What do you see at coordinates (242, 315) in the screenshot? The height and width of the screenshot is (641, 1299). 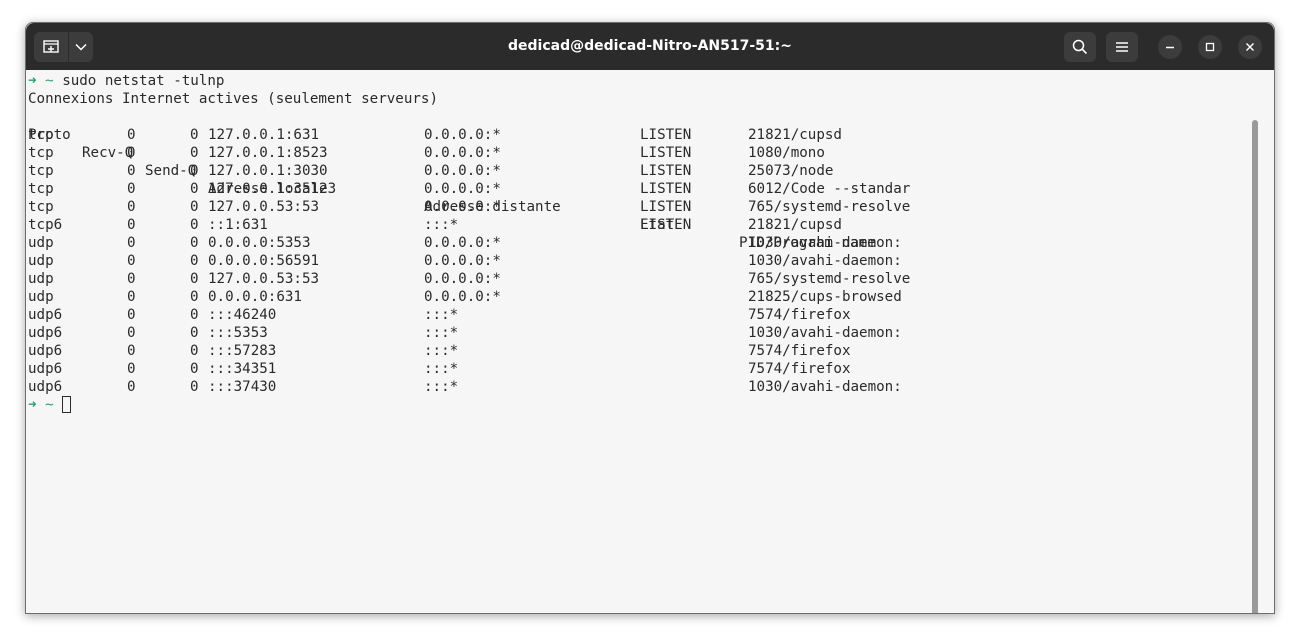 I see `cell-local: :::46240` at bounding box center [242, 315].